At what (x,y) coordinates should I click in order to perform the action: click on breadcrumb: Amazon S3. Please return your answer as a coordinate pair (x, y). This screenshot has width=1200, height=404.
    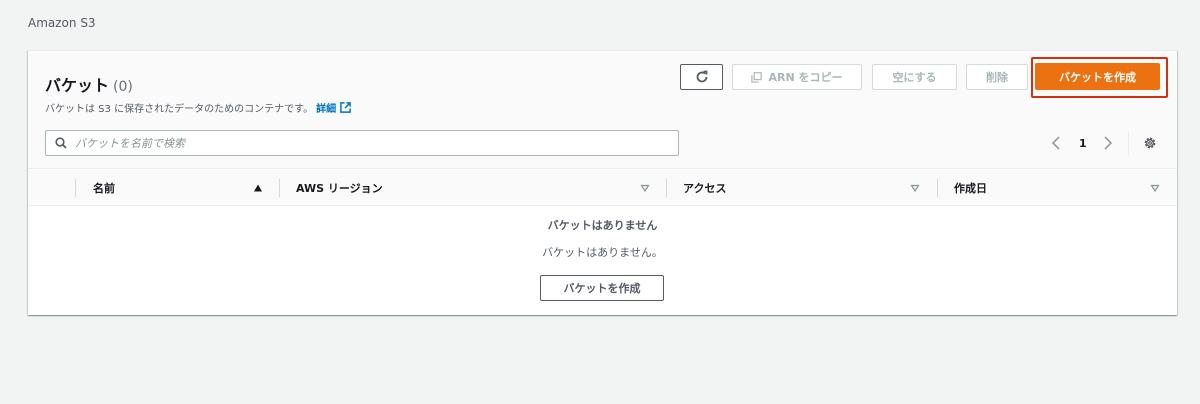
    Looking at the image, I should click on (62, 23).